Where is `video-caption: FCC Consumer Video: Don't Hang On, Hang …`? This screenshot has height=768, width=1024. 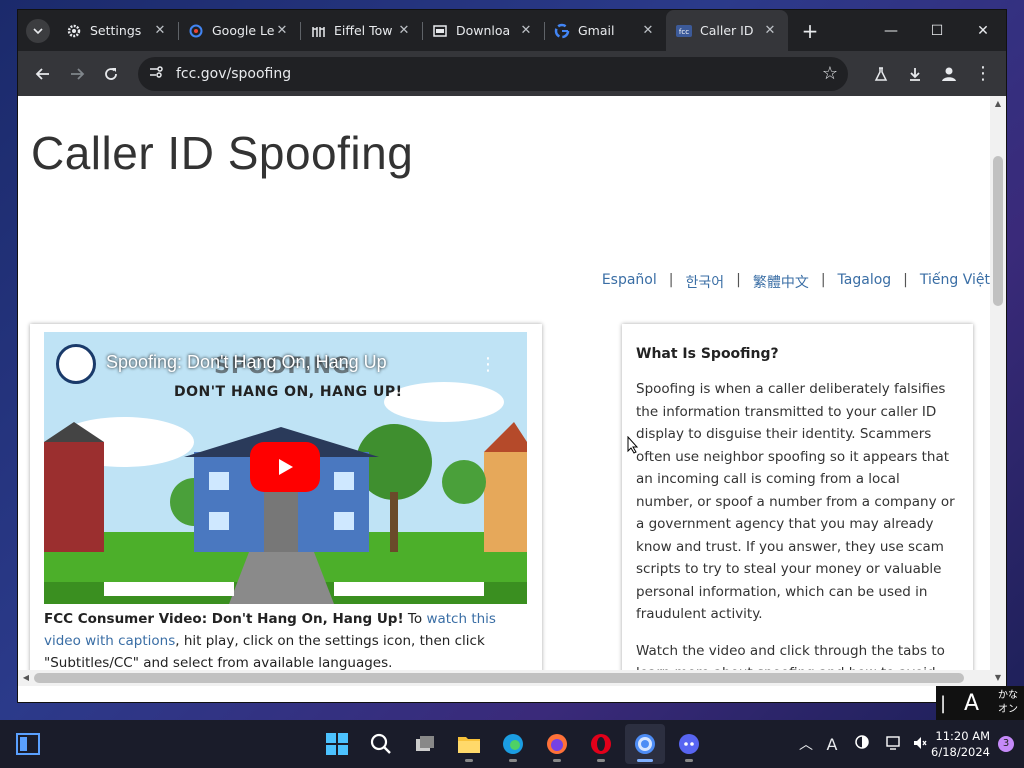 video-caption: FCC Consumer Video: Don't Hang On, Hang … is located at coordinates (286, 641).